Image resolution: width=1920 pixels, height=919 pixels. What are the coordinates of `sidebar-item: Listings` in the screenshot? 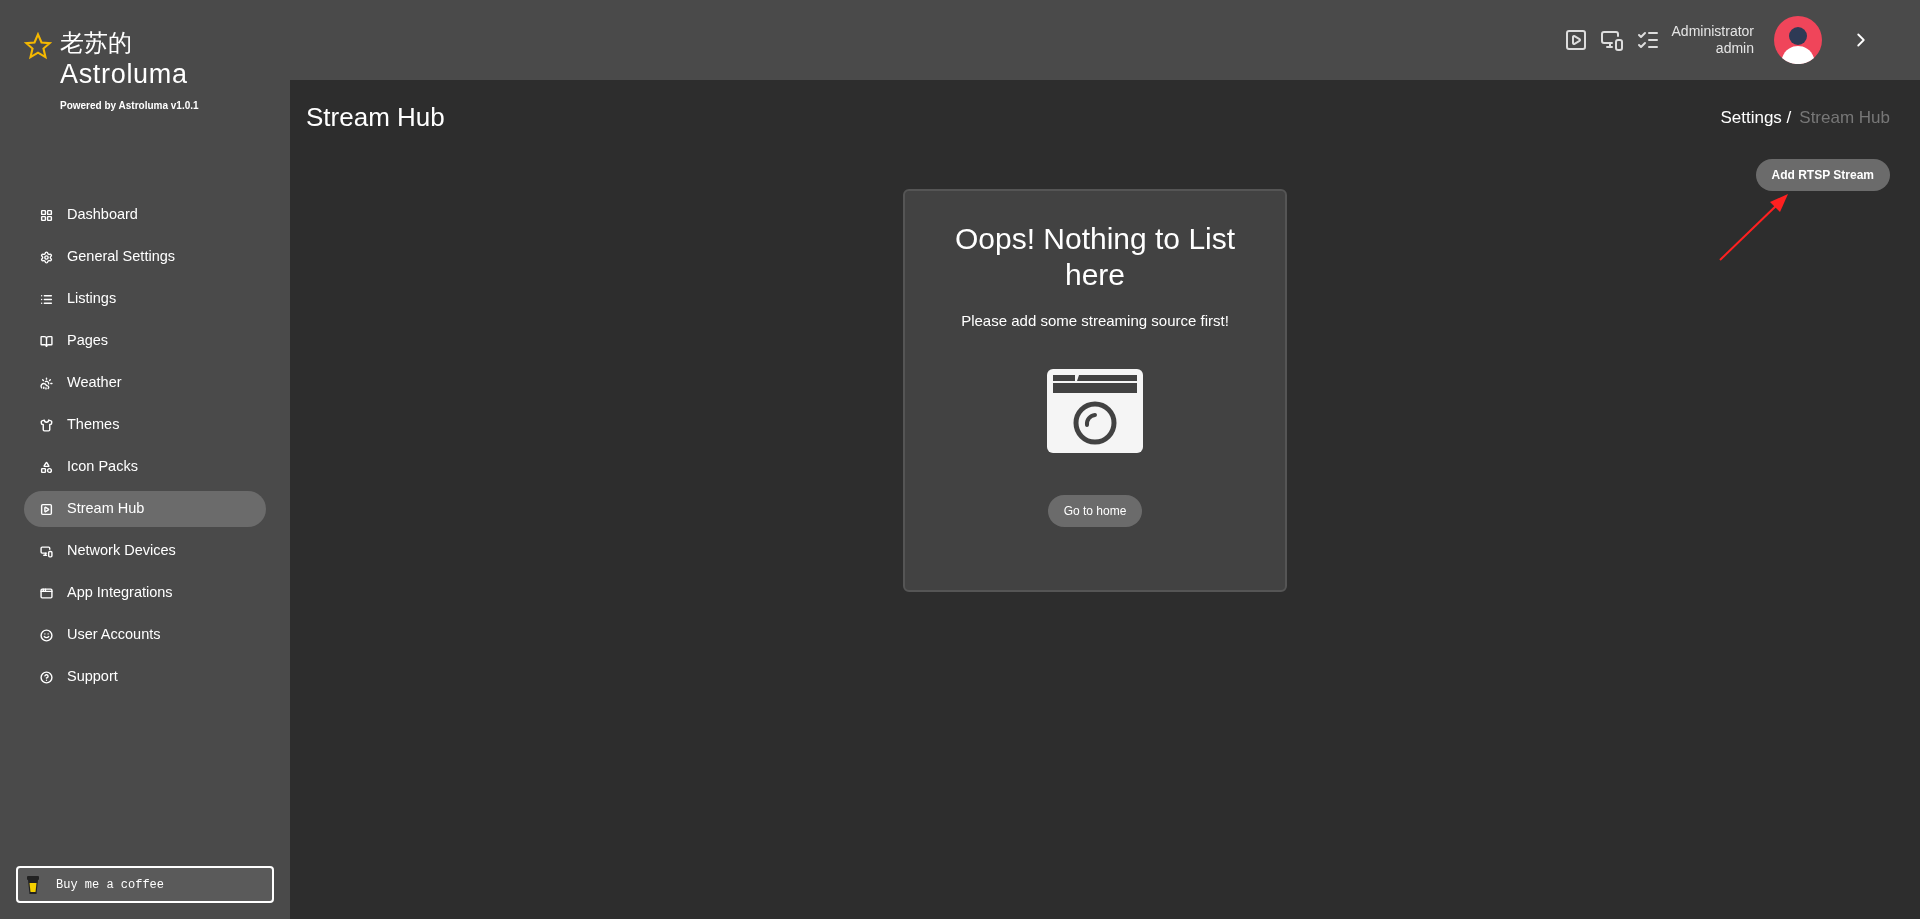 It's located at (145, 299).